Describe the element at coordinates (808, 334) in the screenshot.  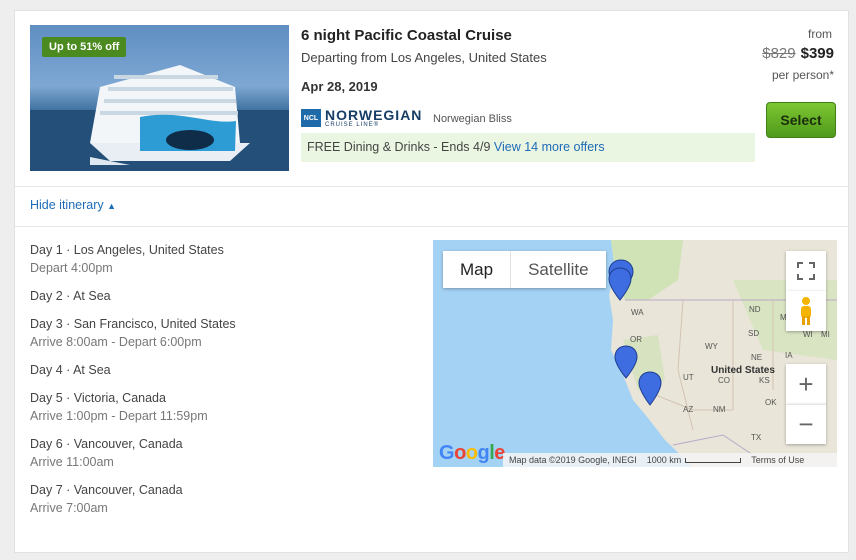
I see `map-label-wi: WI` at that location.